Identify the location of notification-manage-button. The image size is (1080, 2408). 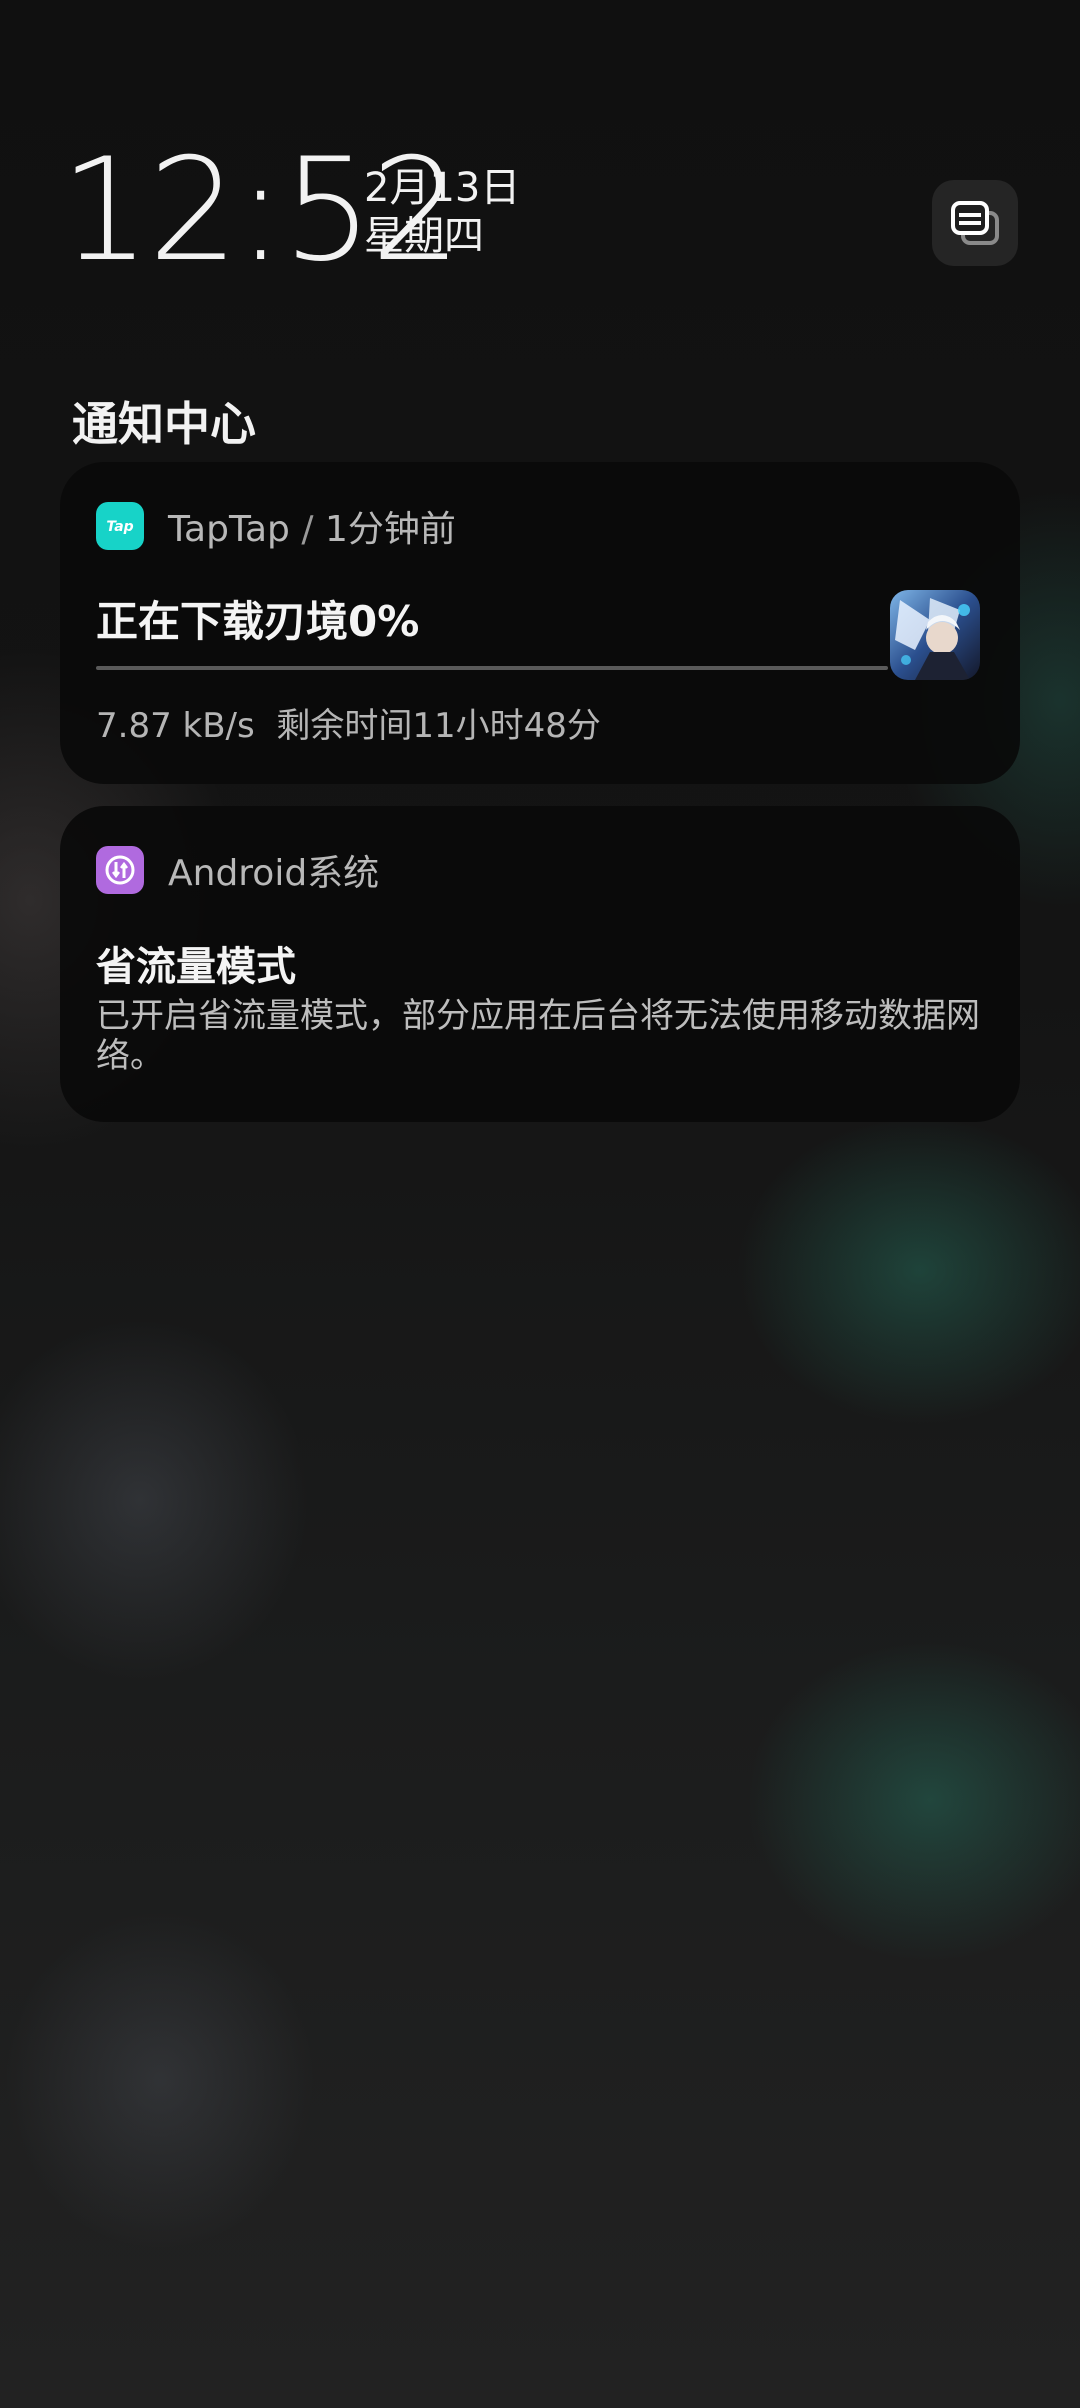
(975, 223).